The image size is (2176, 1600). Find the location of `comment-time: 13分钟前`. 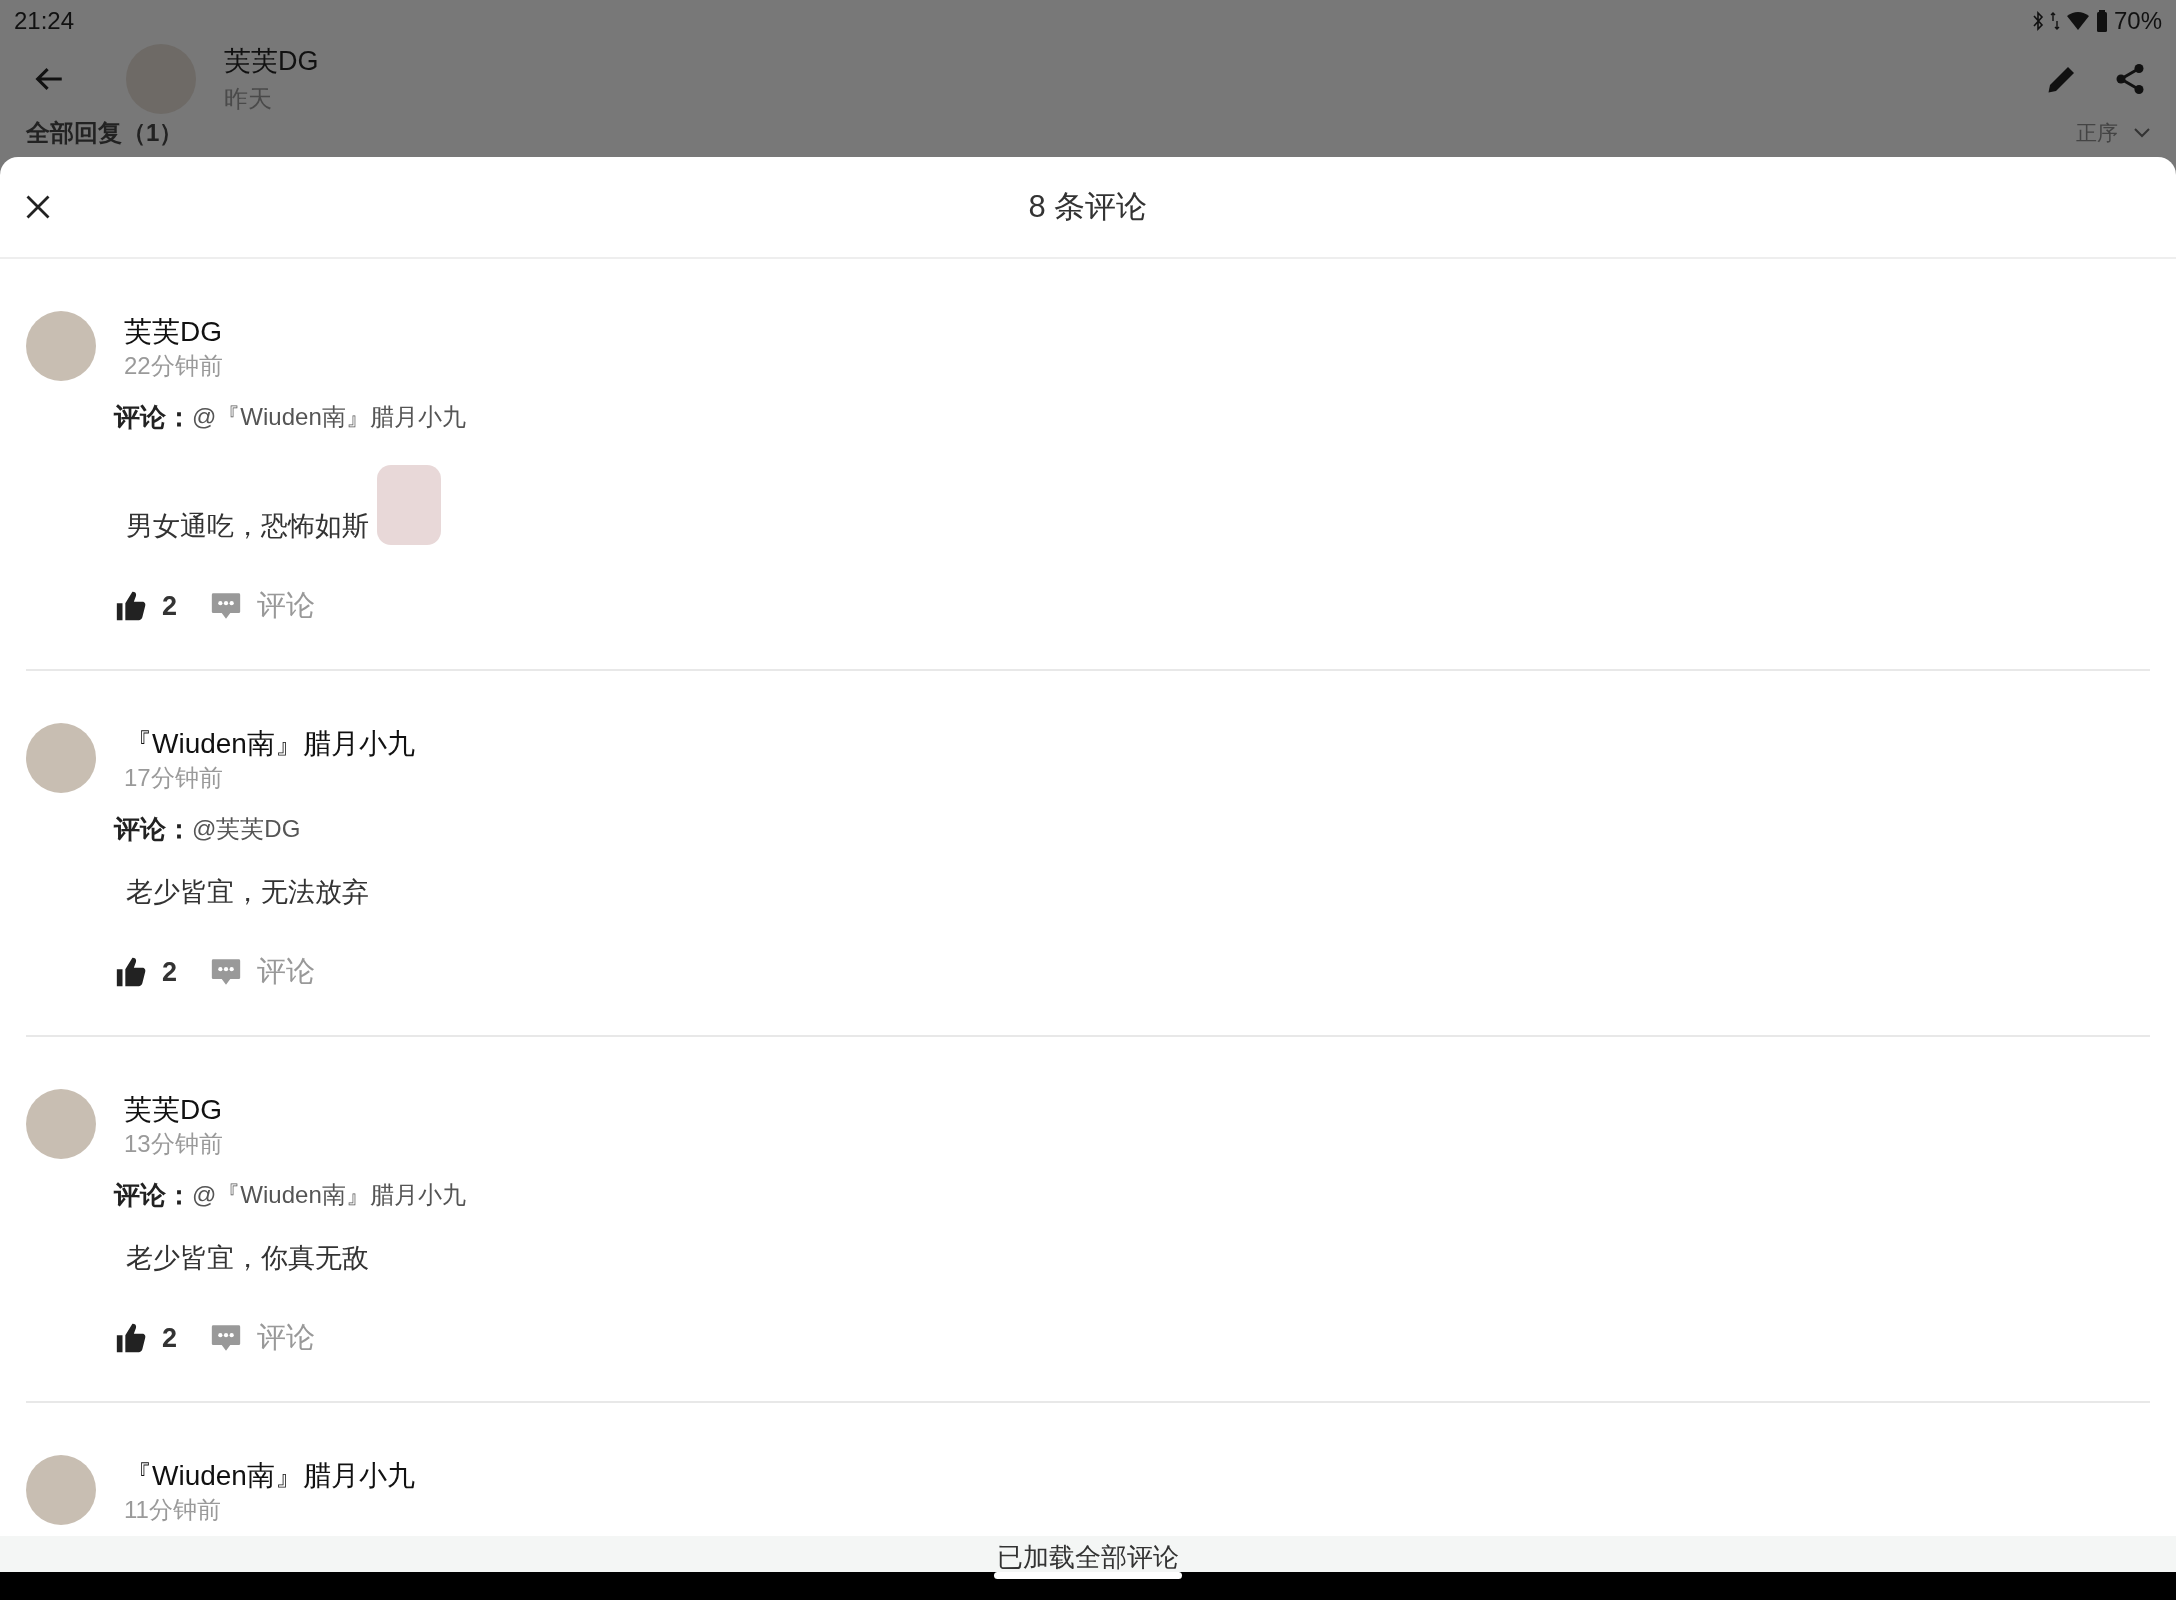

comment-time: 13分钟前 is located at coordinates (173, 1144).